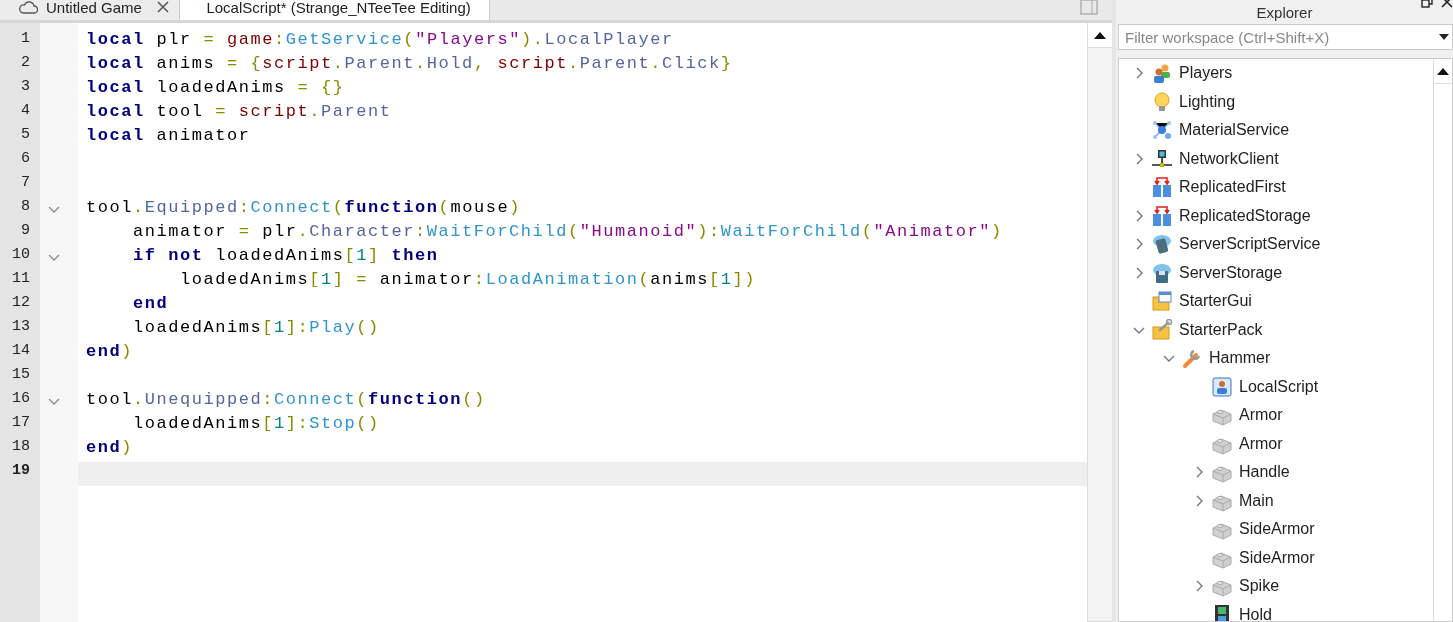 This screenshot has height=622, width=1453. I want to click on panel-title: Explorer, so click(1284, 13).